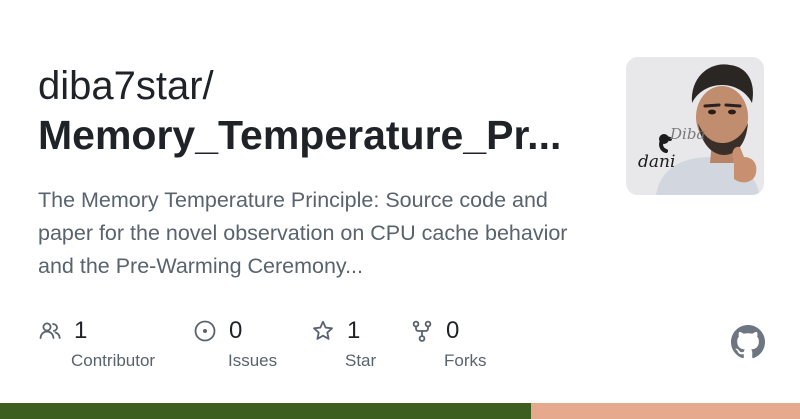  Describe the element at coordinates (361, 360) in the screenshot. I see `stars-label: Star` at that location.